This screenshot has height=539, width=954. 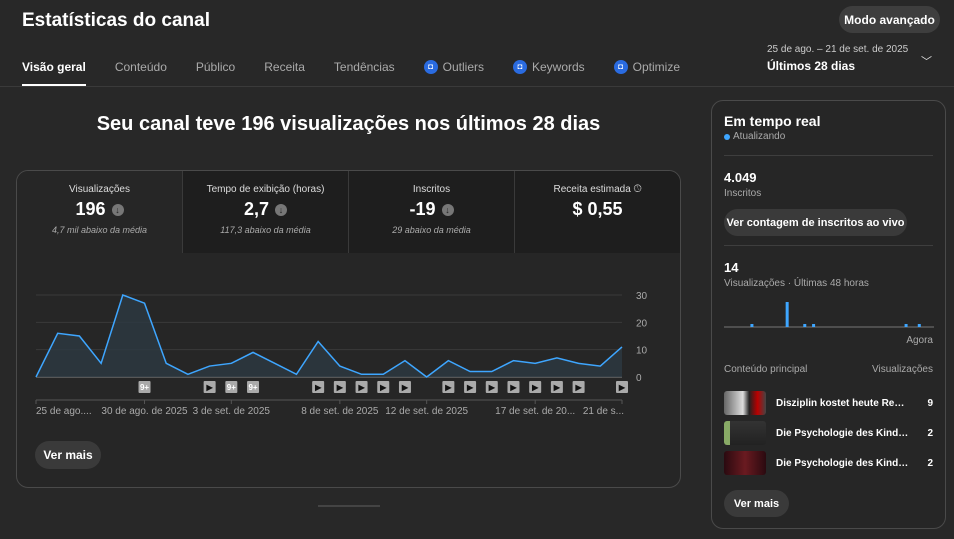 What do you see at coordinates (837, 49) in the screenshot?
I see `date-range-dates: 25 de ago. – 21 de set. de 2025` at bounding box center [837, 49].